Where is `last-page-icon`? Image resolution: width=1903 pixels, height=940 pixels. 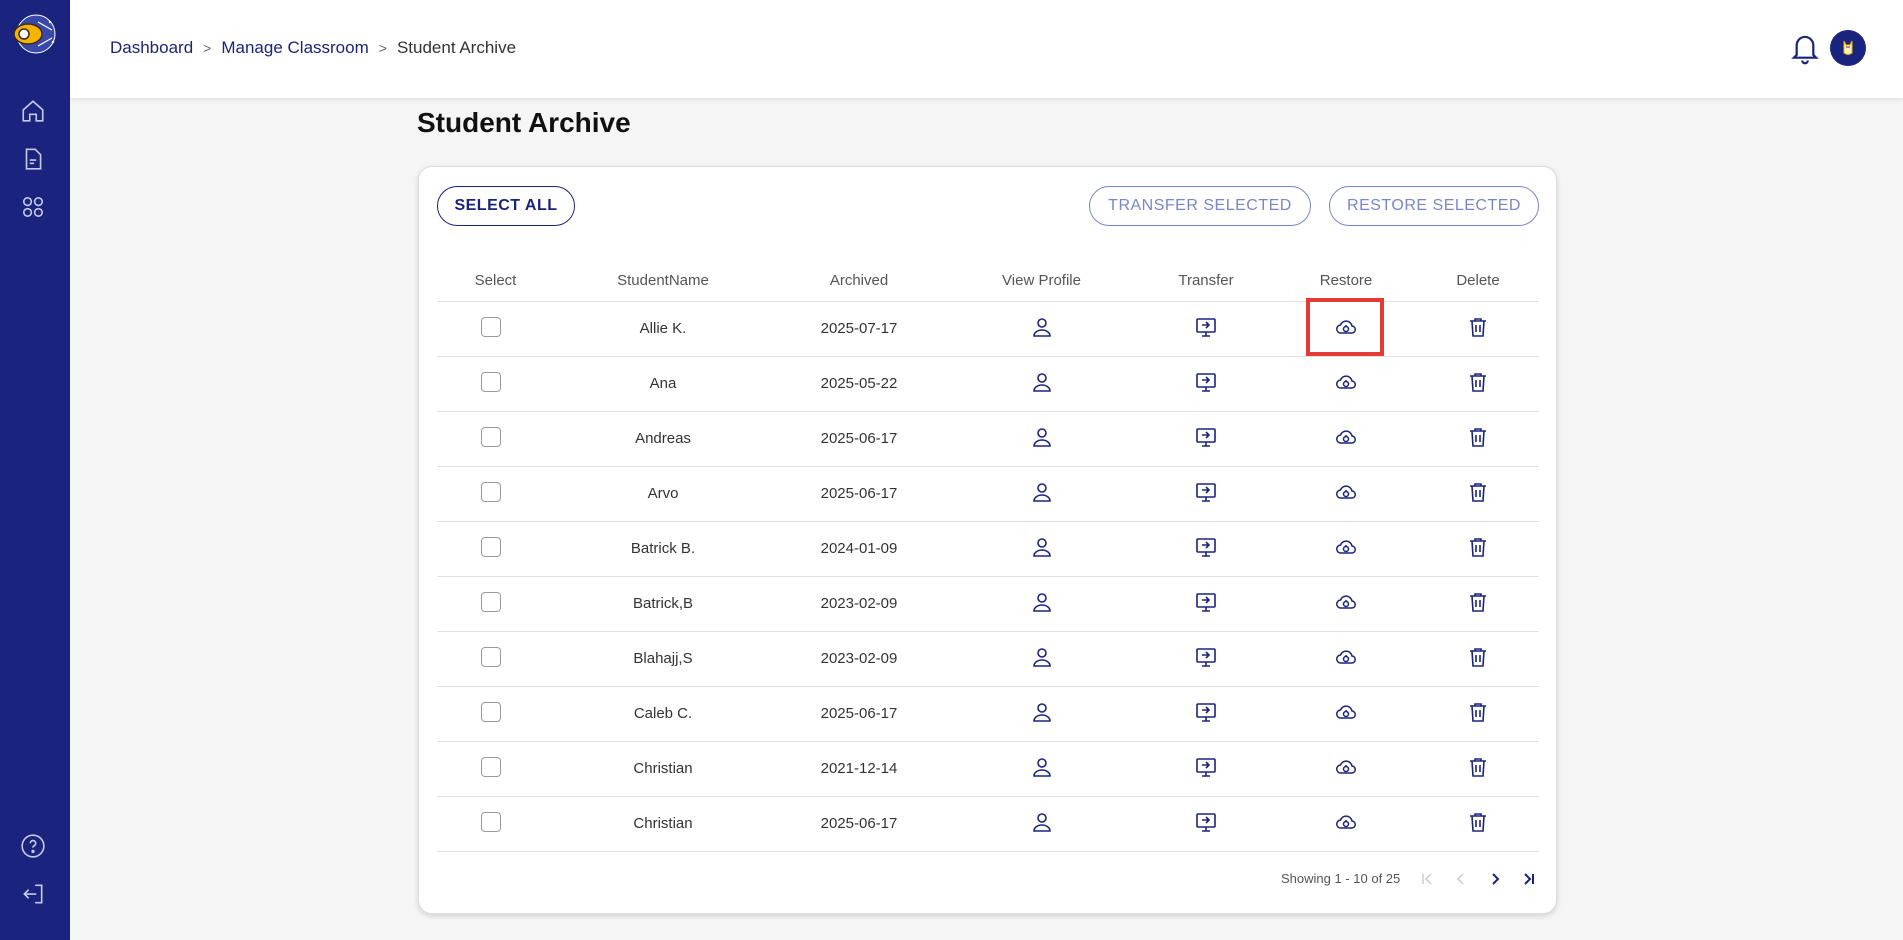 last-page-icon is located at coordinates (1529, 879).